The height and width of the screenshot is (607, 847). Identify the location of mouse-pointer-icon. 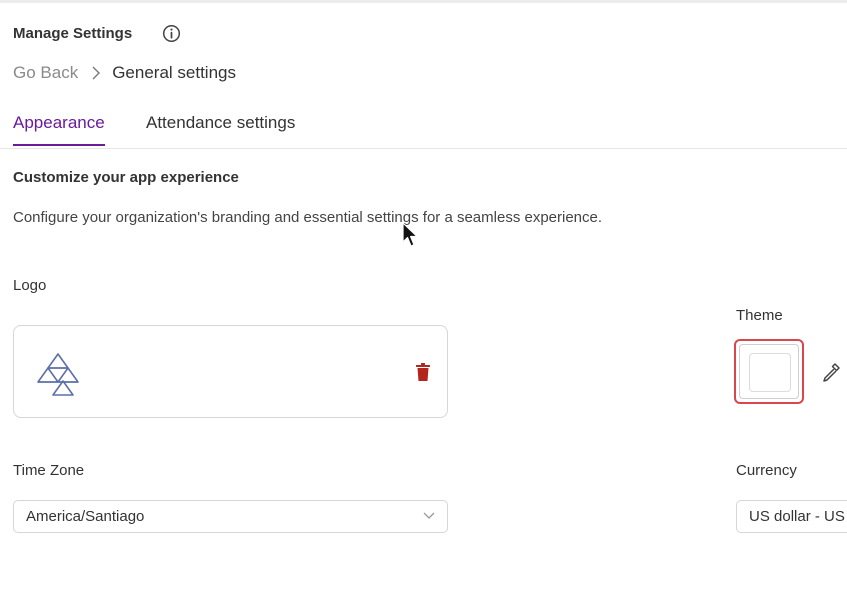
(410, 234).